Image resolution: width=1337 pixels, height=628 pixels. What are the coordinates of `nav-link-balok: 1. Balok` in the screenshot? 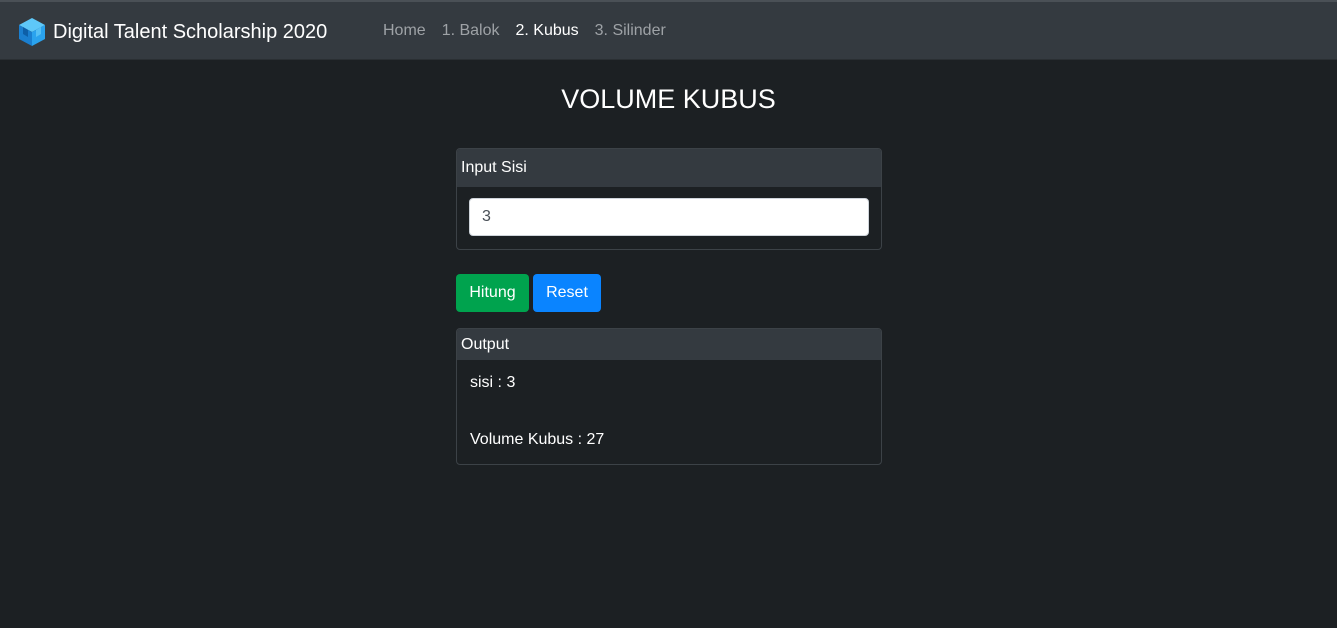 It's located at (471, 31).